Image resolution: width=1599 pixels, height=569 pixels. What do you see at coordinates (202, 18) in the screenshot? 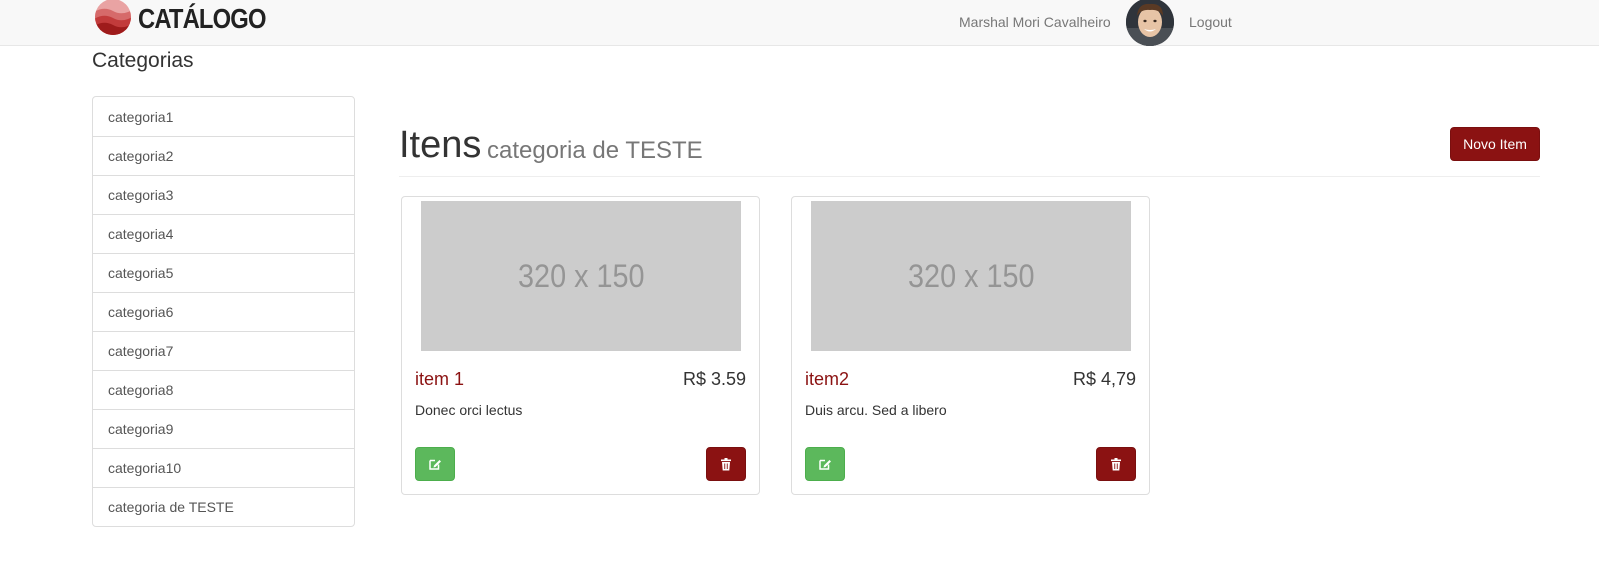
I see `brand-name: CATÁLOGO` at bounding box center [202, 18].